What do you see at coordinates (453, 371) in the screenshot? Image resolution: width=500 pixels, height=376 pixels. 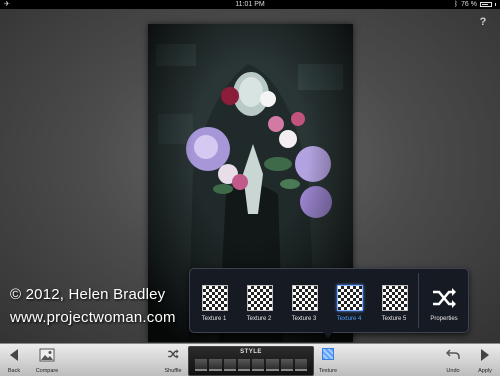 I see `undo-label: Undo` at bounding box center [453, 371].